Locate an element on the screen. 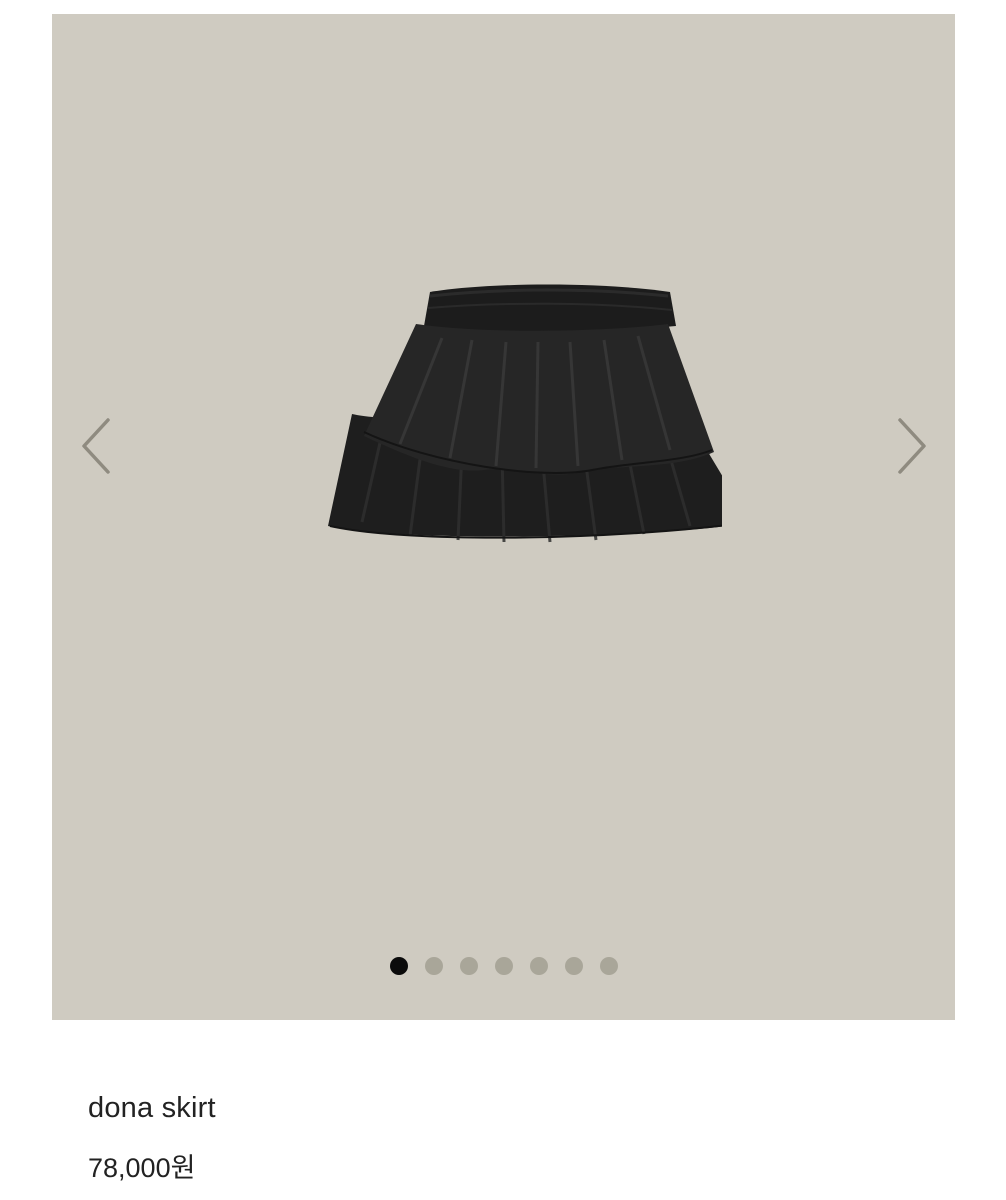  product-image-skirt is located at coordinates (525, 413).